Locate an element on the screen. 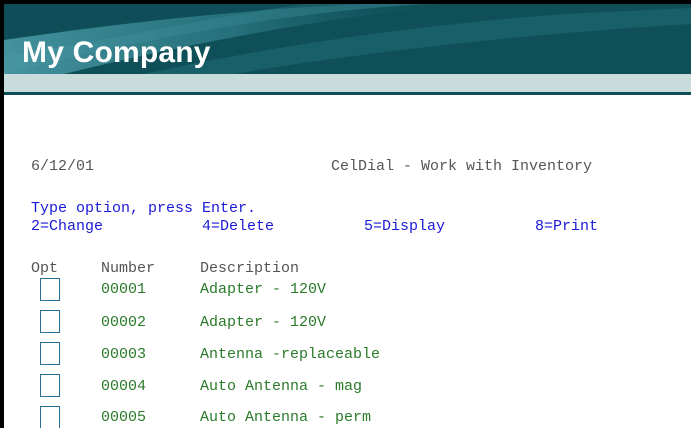 This screenshot has height=428, width=691. item-number: 00004 is located at coordinates (124, 386).